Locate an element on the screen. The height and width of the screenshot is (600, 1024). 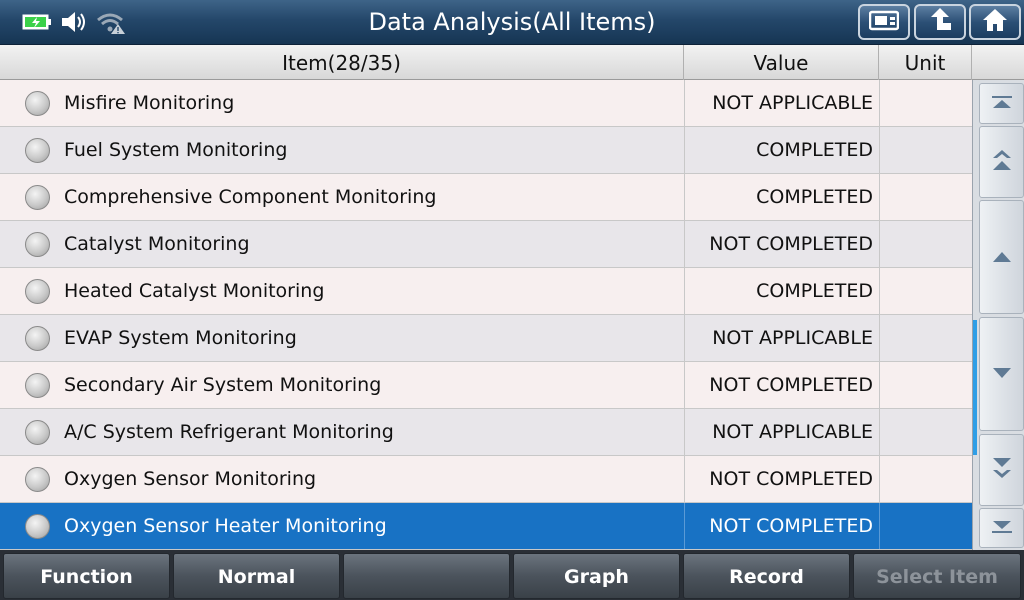
item-name: Comprehensive Component Monitoring is located at coordinates (250, 197).